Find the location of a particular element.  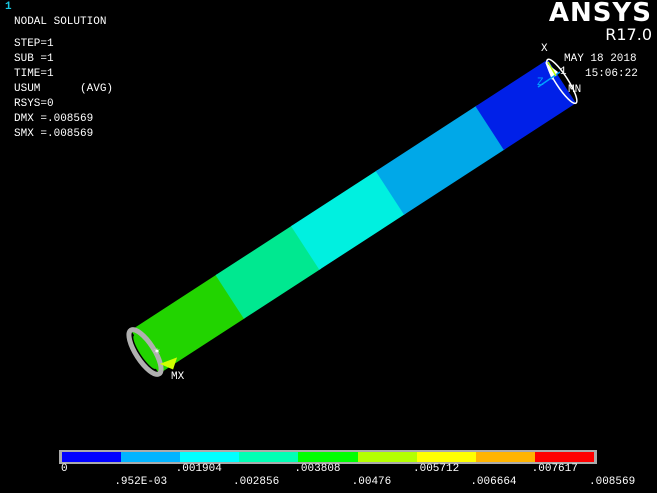

legend-label: .008569 is located at coordinates (612, 482).